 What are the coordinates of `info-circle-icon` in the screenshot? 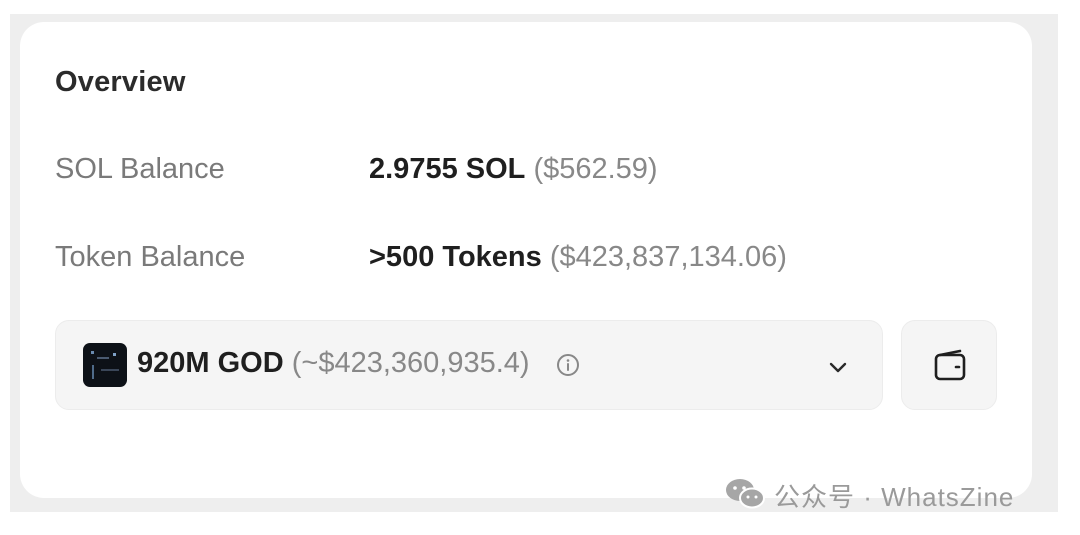 It's located at (568, 365).